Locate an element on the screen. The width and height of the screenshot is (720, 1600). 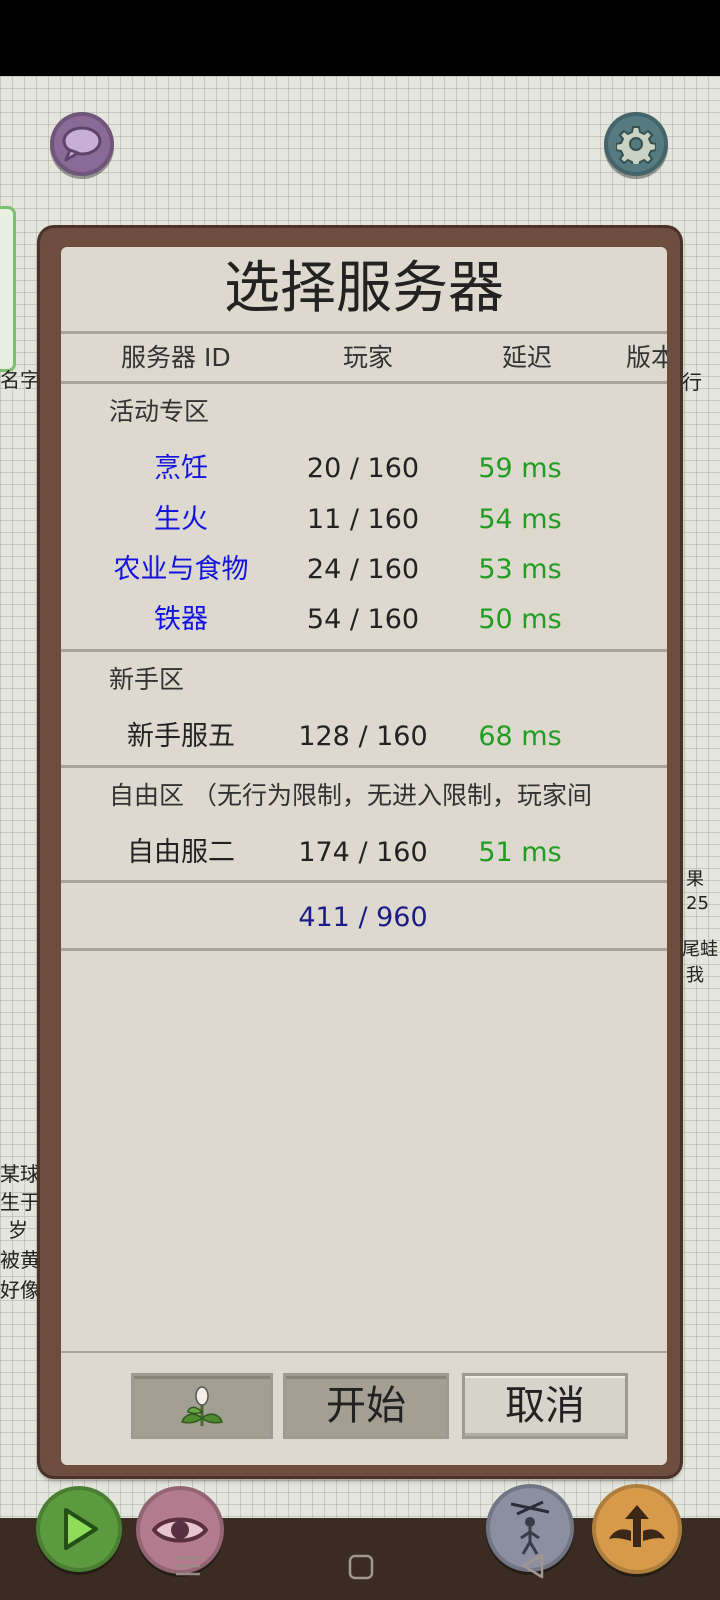
settings-button is located at coordinates (636, 144).